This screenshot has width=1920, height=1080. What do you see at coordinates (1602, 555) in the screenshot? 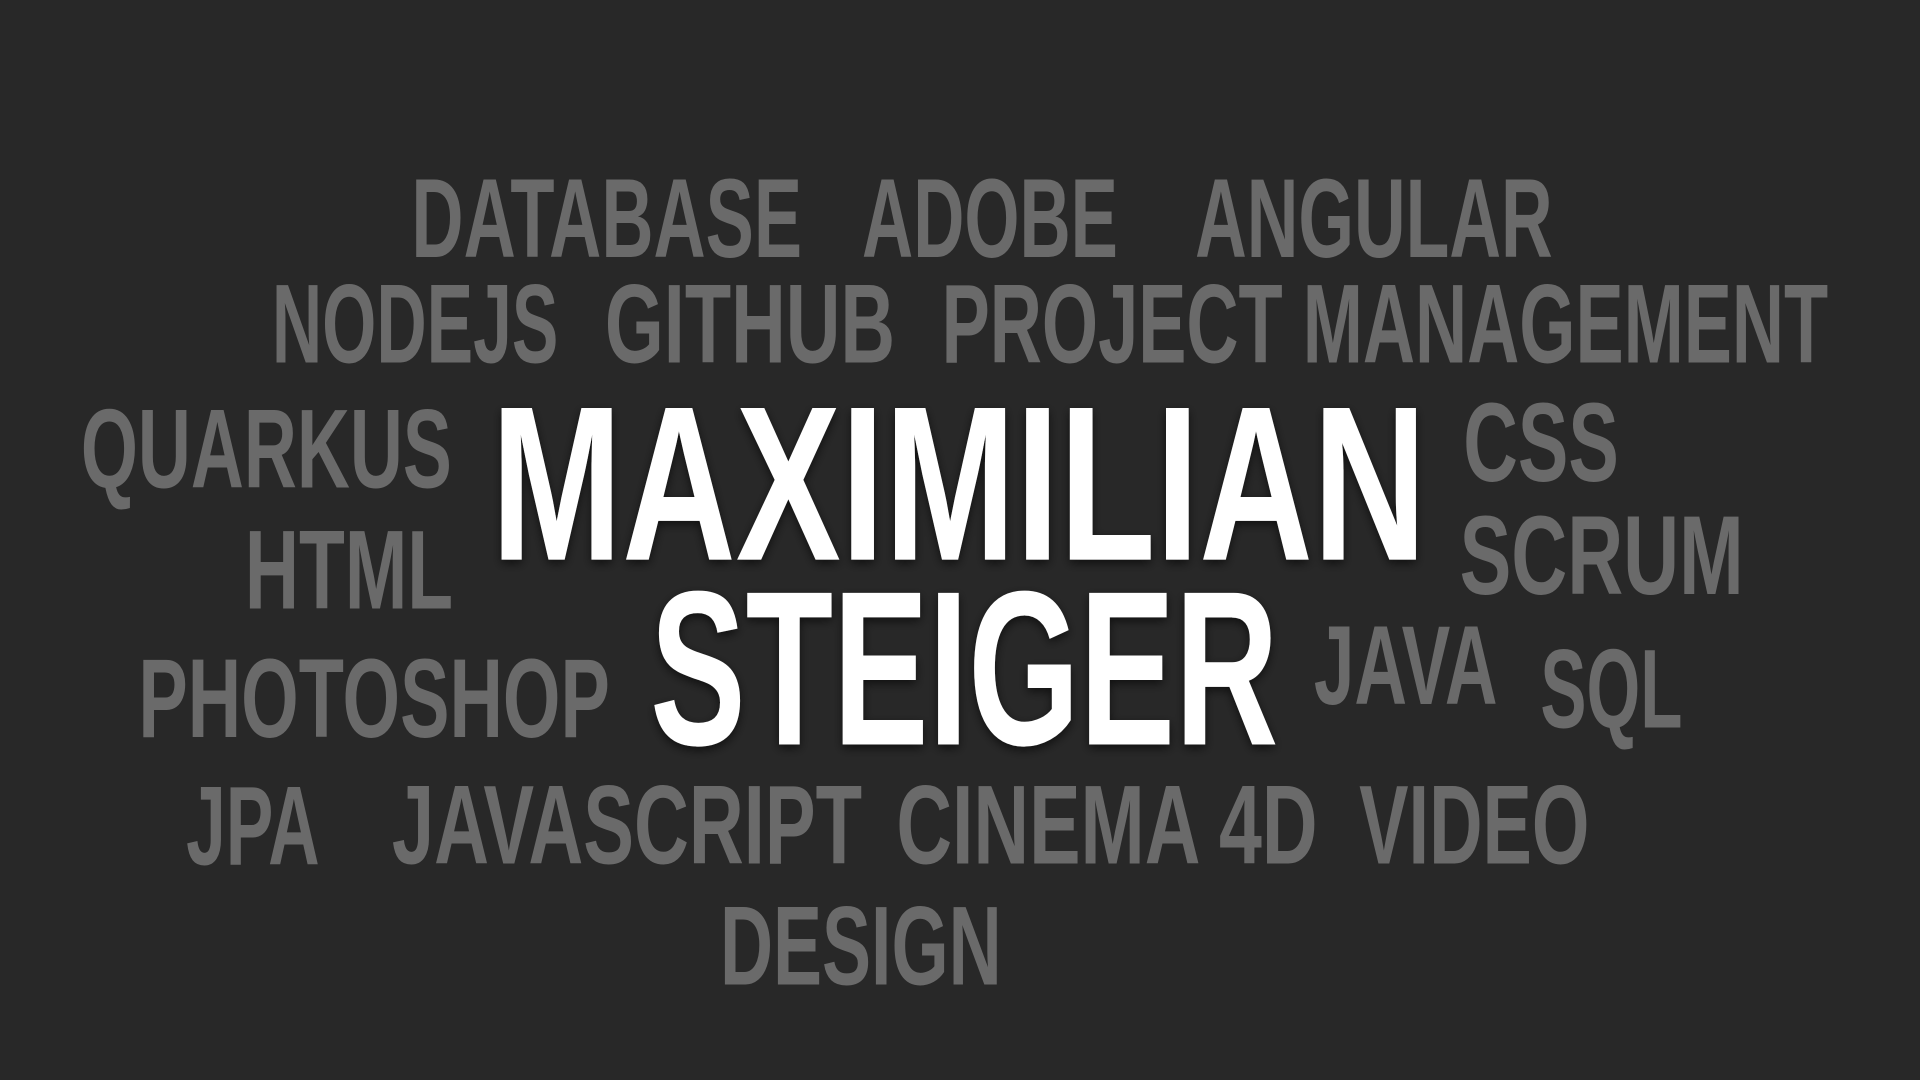
I see `keyword-scrum: SCRUM` at bounding box center [1602, 555].